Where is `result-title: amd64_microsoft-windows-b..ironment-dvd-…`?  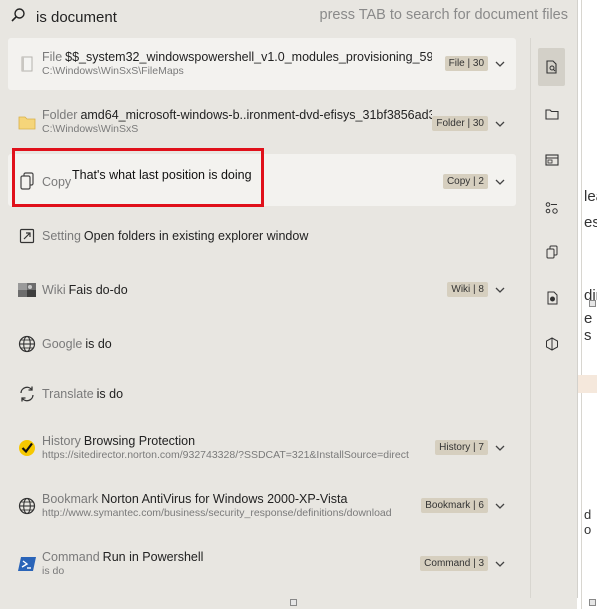 result-title: amd64_microsoft-windows-b..ironment-dvd-… is located at coordinates (256, 115).